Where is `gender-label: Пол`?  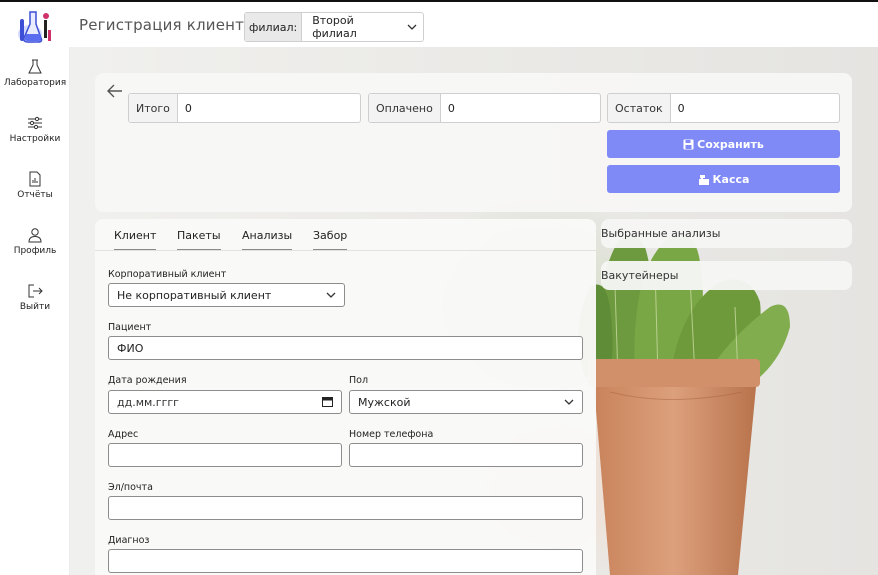 gender-label: Пол is located at coordinates (359, 380).